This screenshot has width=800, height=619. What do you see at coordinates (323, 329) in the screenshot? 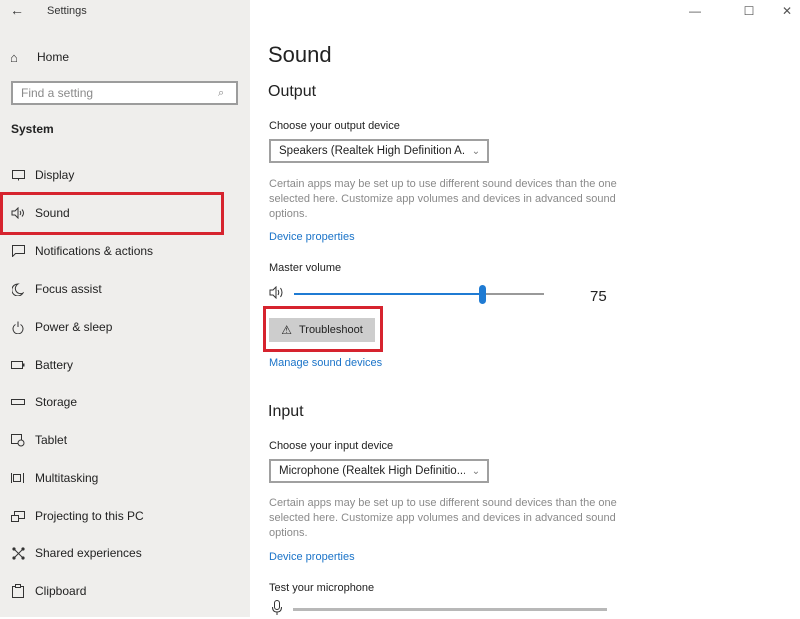
I see `troubleshoot-highlight-box` at bounding box center [323, 329].